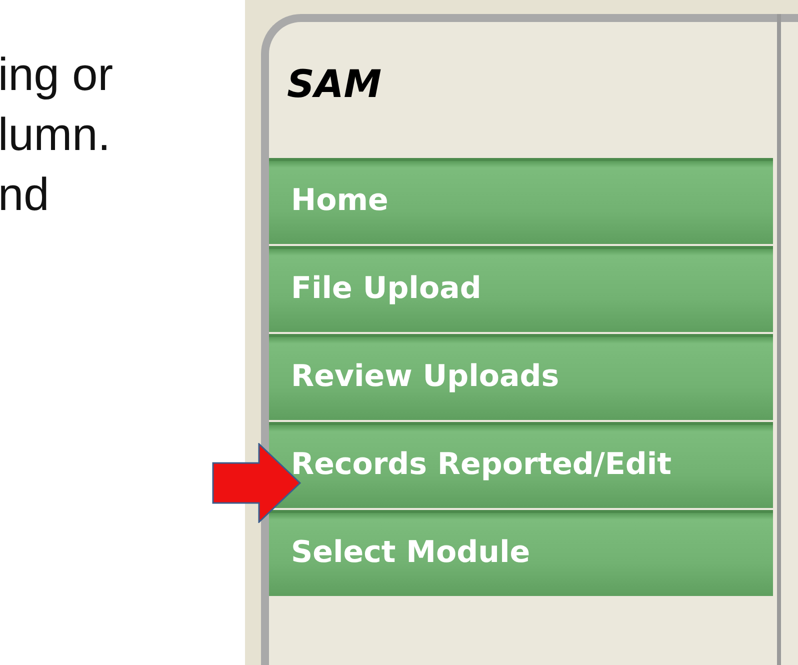 The image size is (798, 665). Describe the element at coordinates (521, 377) in the screenshot. I see `menu-item: Review Uploads` at that location.